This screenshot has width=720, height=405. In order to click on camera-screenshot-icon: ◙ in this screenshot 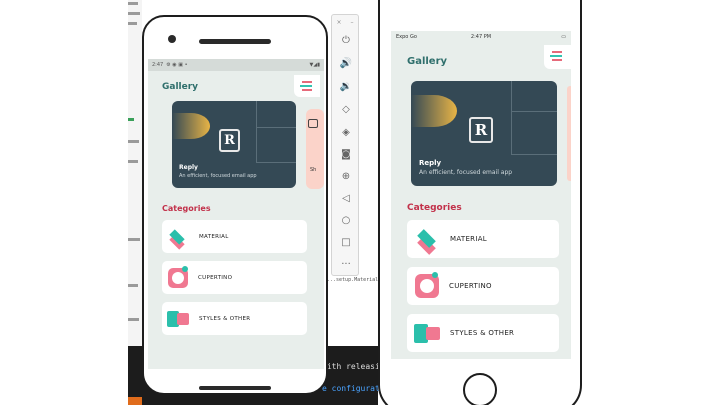, I will do `click(346, 154)`.